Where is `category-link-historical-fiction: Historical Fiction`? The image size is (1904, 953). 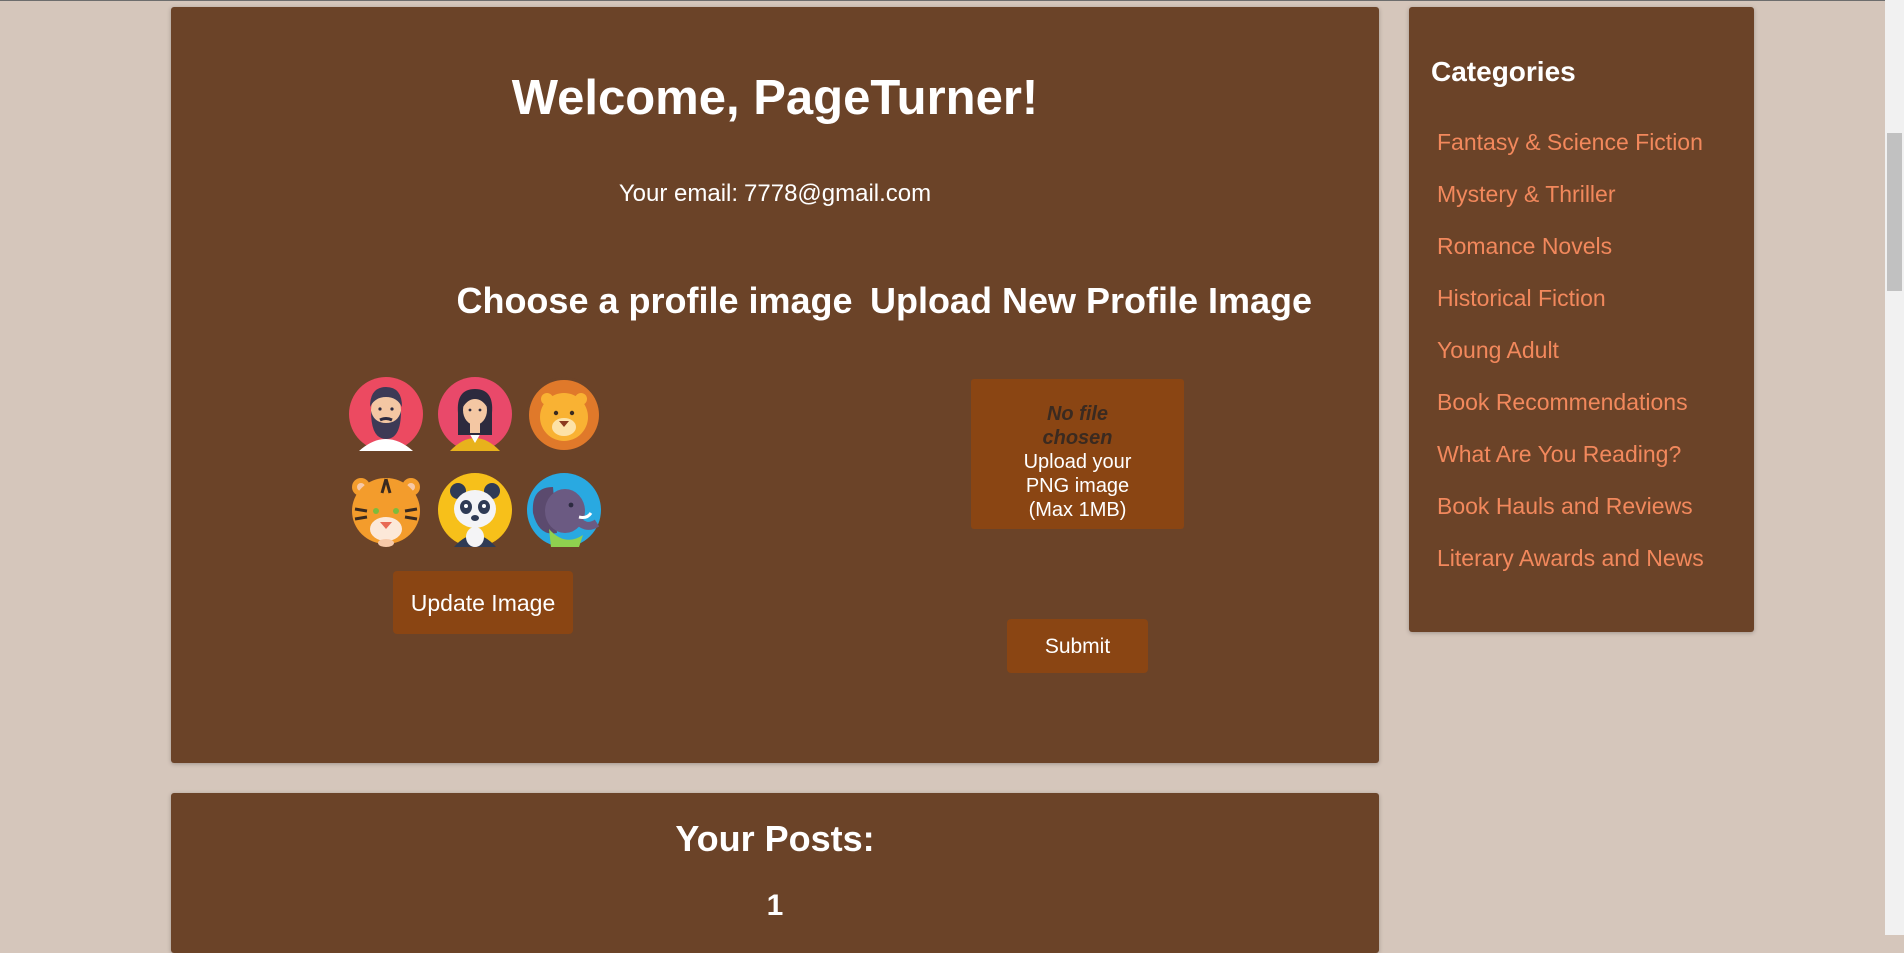 category-link-historical-fiction: Historical Fiction is located at coordinates (1521, 298).